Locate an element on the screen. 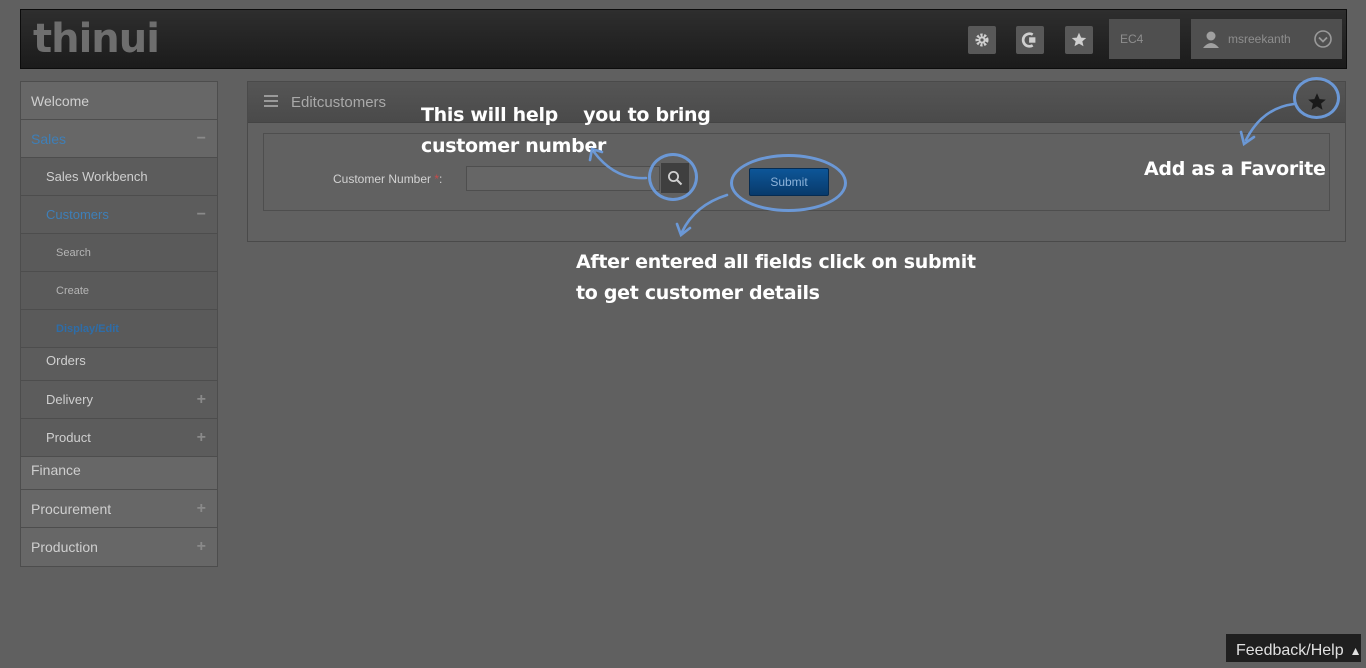 This screenshot has height=668, width=1366. panel-header: Editcustomers is located at coordinates (796, 102).